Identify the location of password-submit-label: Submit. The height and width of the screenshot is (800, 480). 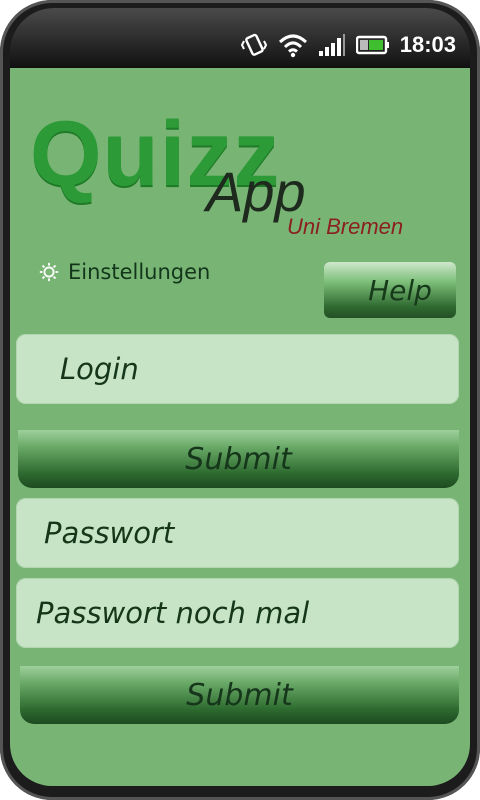
(239, 695).